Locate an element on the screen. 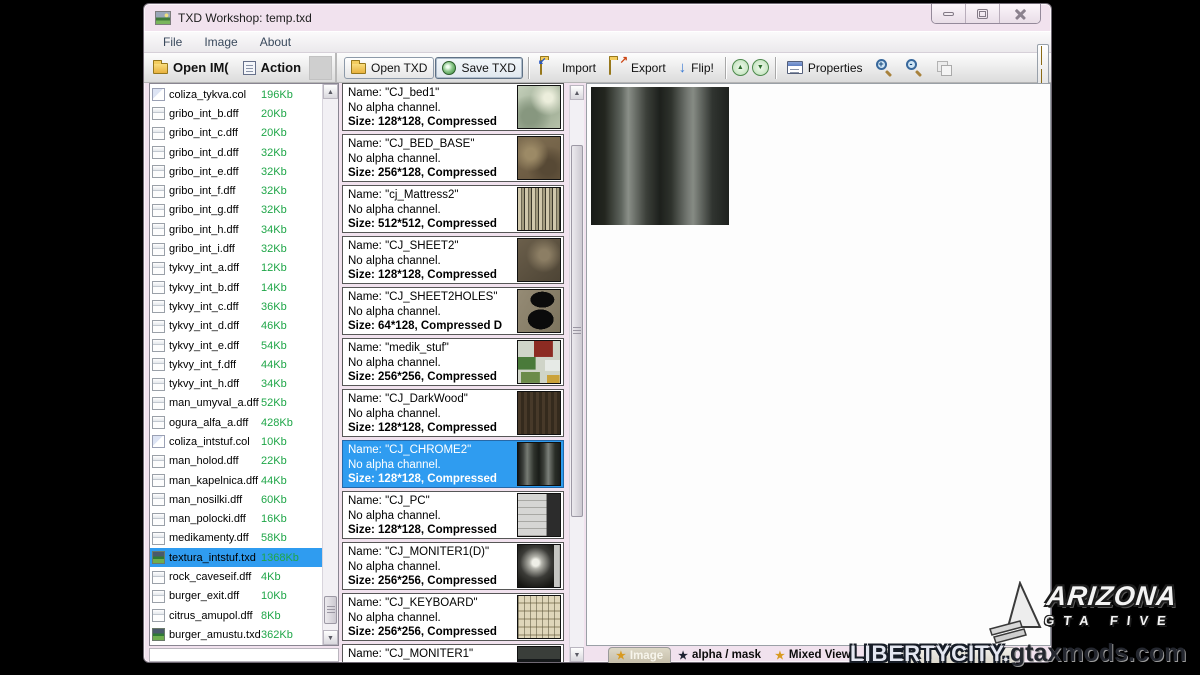 This screenshot has height=675, width=1200. minimize-icon is located at coordinates (948, 13).